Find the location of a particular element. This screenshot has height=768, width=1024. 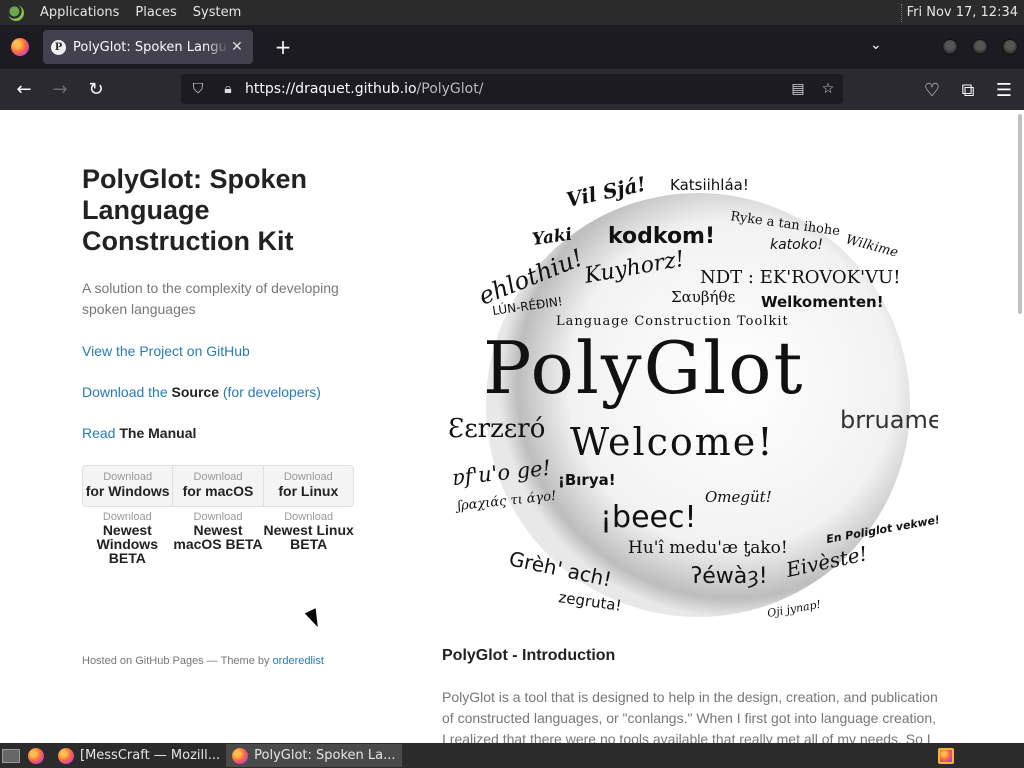

logo-word: ʔéwàȝ! is located at coordinates (729, 576).